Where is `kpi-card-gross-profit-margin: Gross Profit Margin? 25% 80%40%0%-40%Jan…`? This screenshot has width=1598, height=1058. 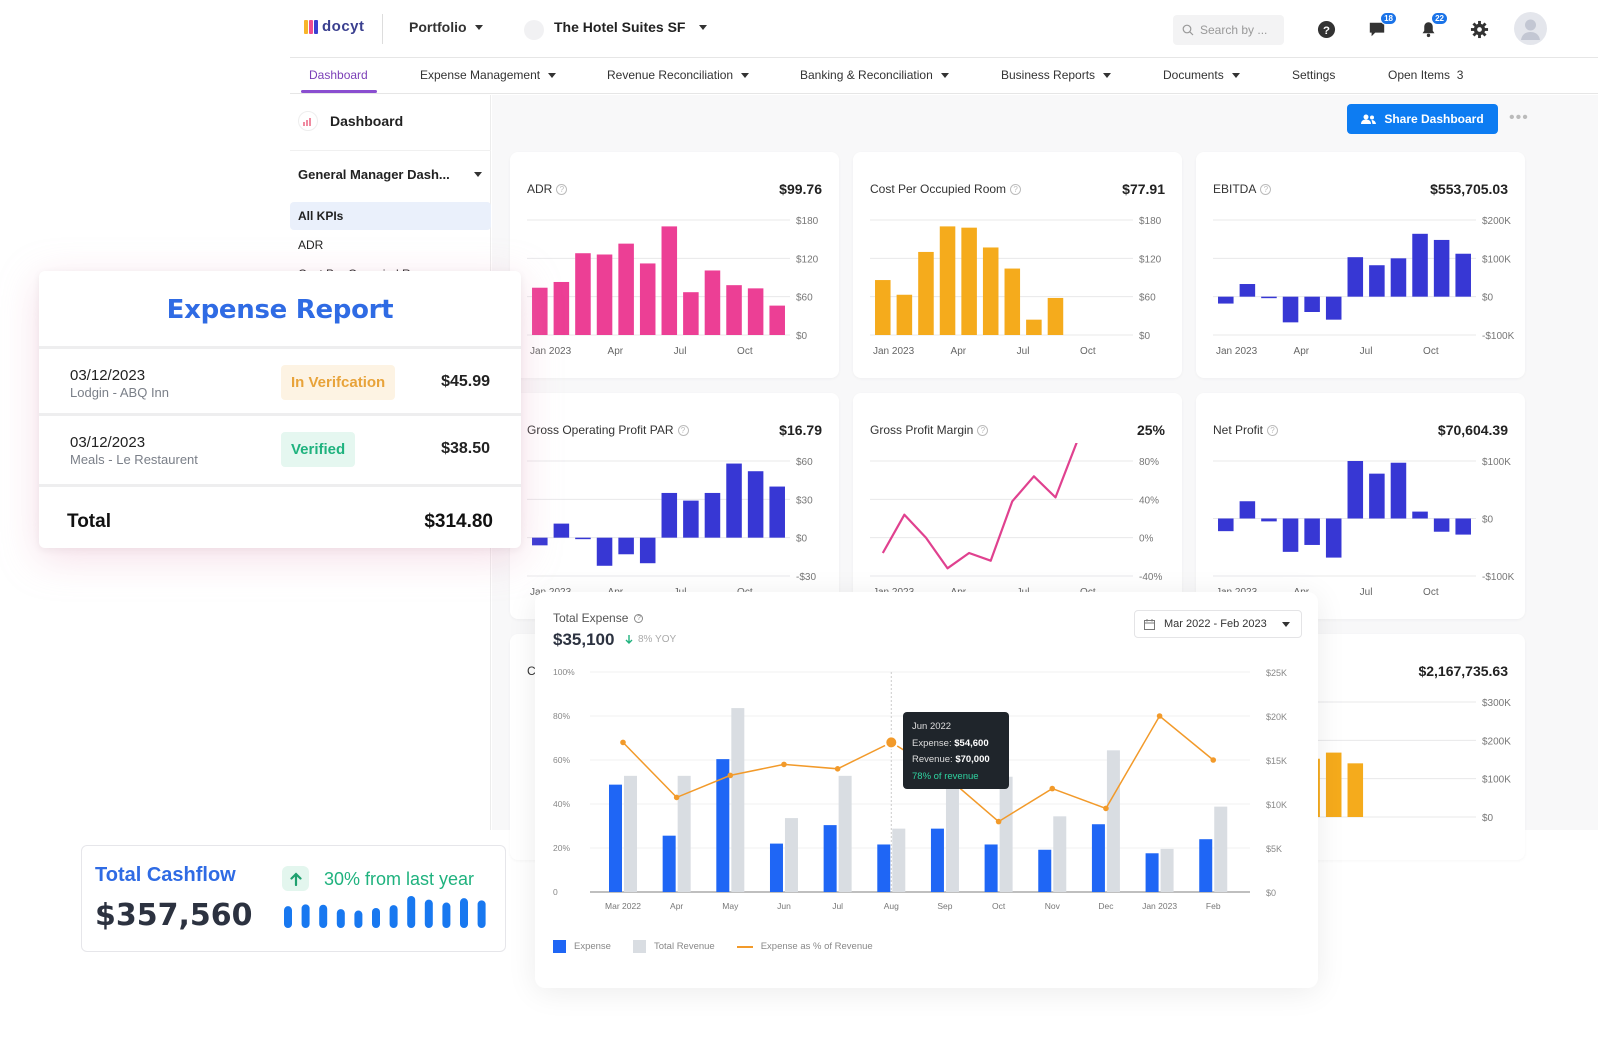 kpi-card-gross-profit-margin: Gross Profit Margin? 25% 80%40%0%-40%Jan… is located at coordinates (1017, 506).